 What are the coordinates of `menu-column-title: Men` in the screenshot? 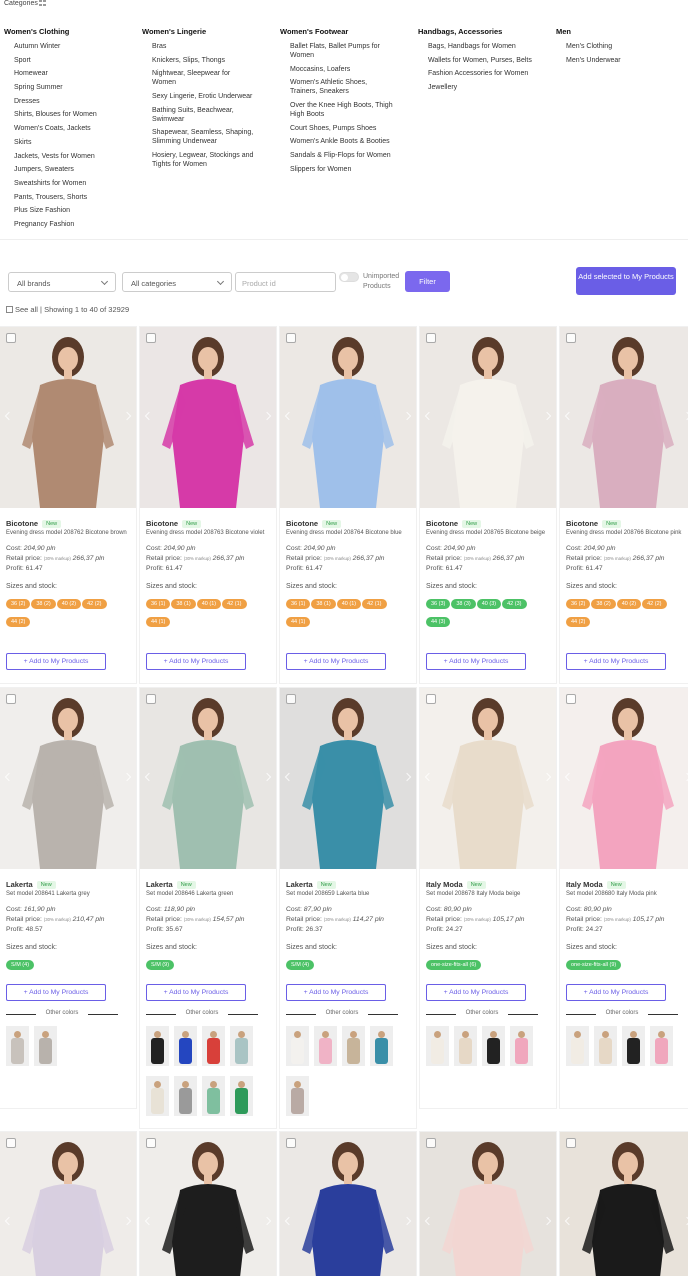 It's located at (619, 31).